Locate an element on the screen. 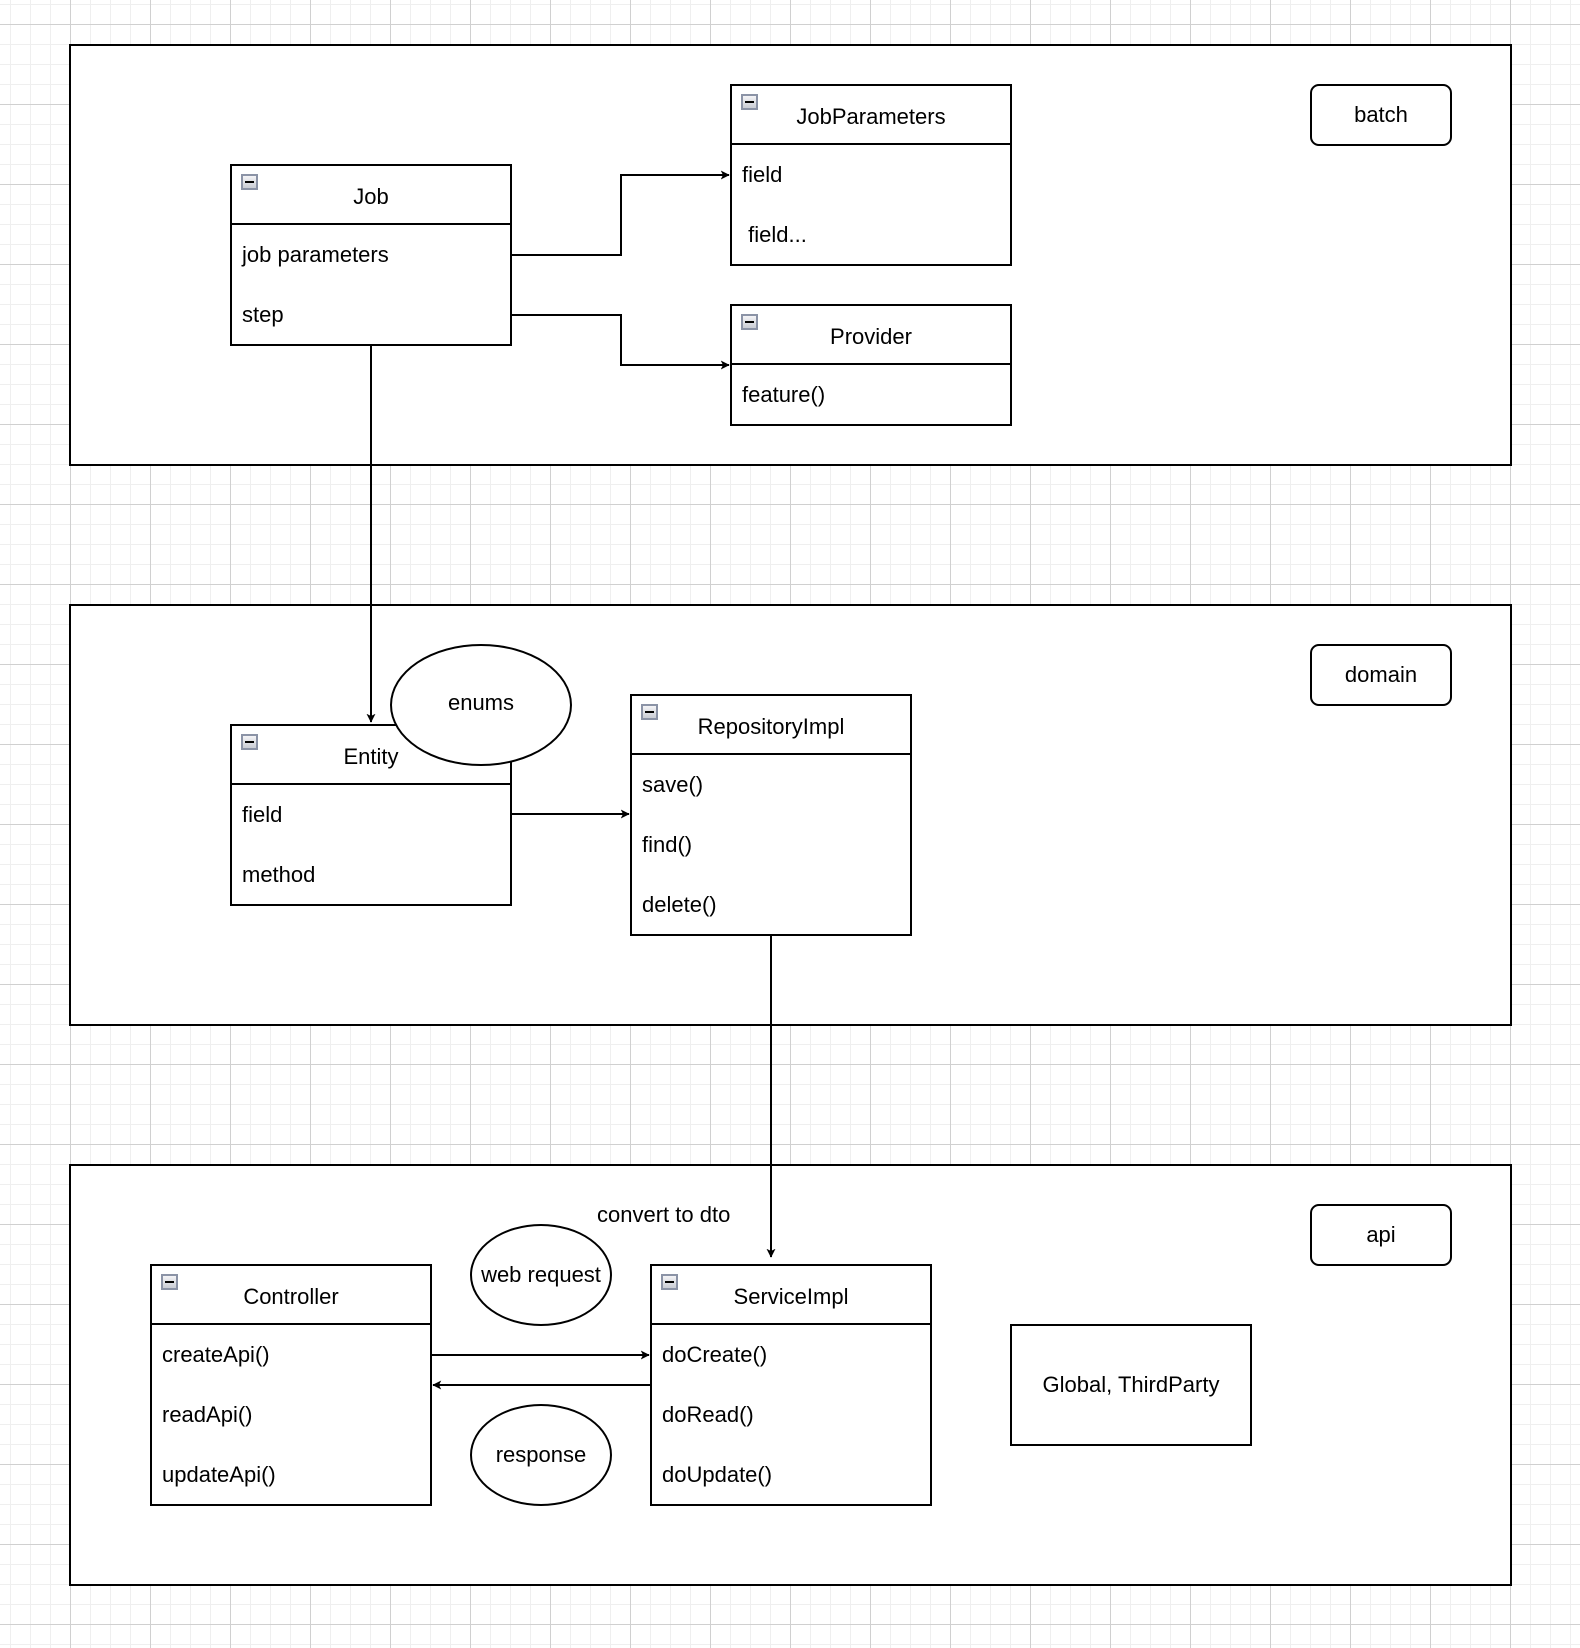 The width and height of the screenshot is (1580, 1648). service-impl-row-do-create: doCreate() is located at coordinates (791, 1355).